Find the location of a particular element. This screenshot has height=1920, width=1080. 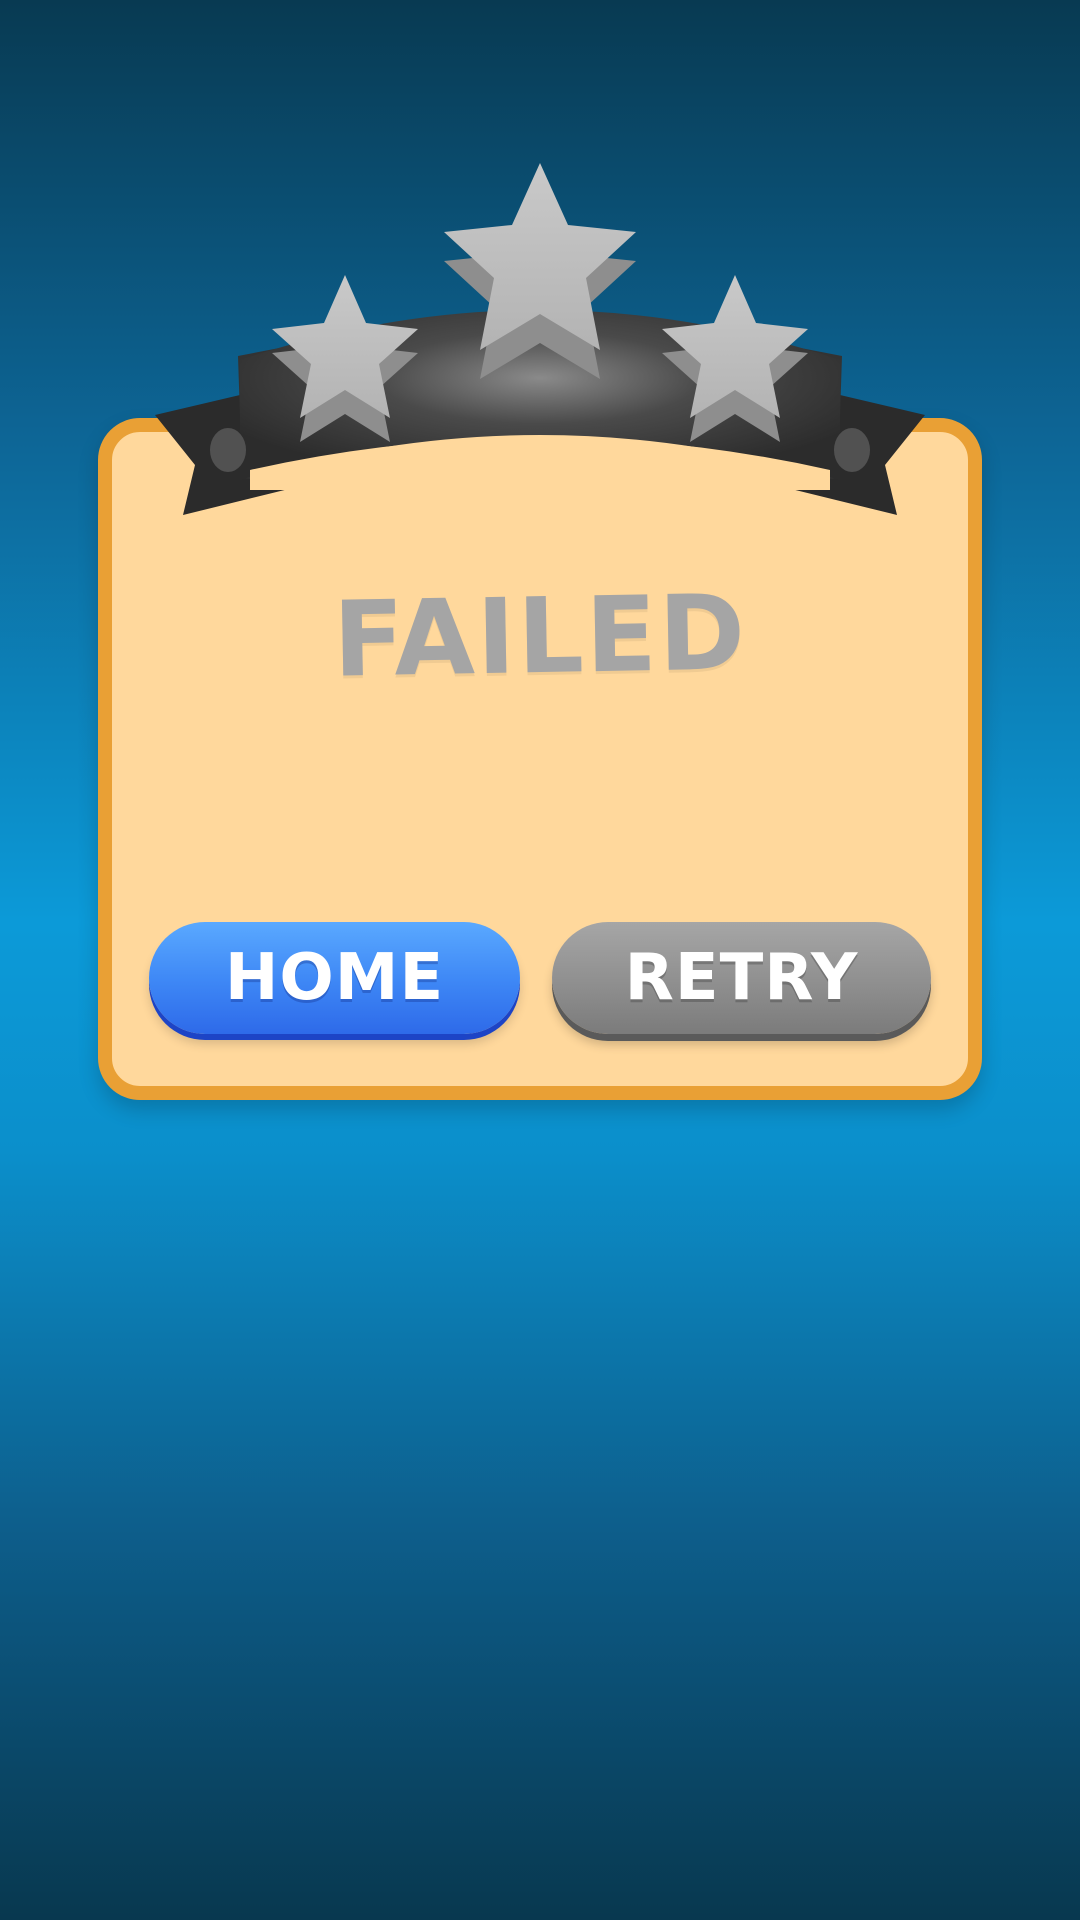

retry-button: RETRY is located at coordinates (741, 978).